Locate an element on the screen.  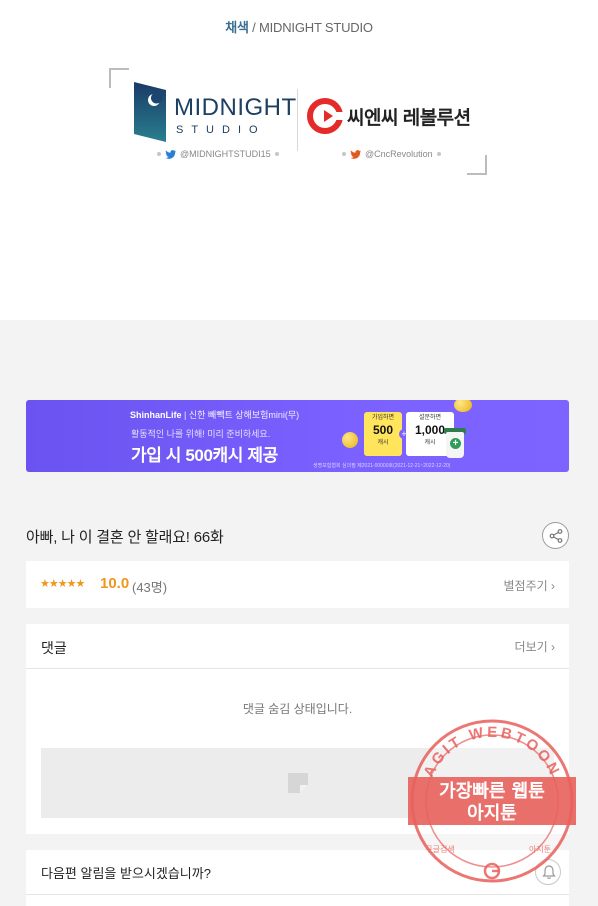
midnight-twitter-handle: @MIDNIGHTSTUDI15 is located at coordinates (218, 154).